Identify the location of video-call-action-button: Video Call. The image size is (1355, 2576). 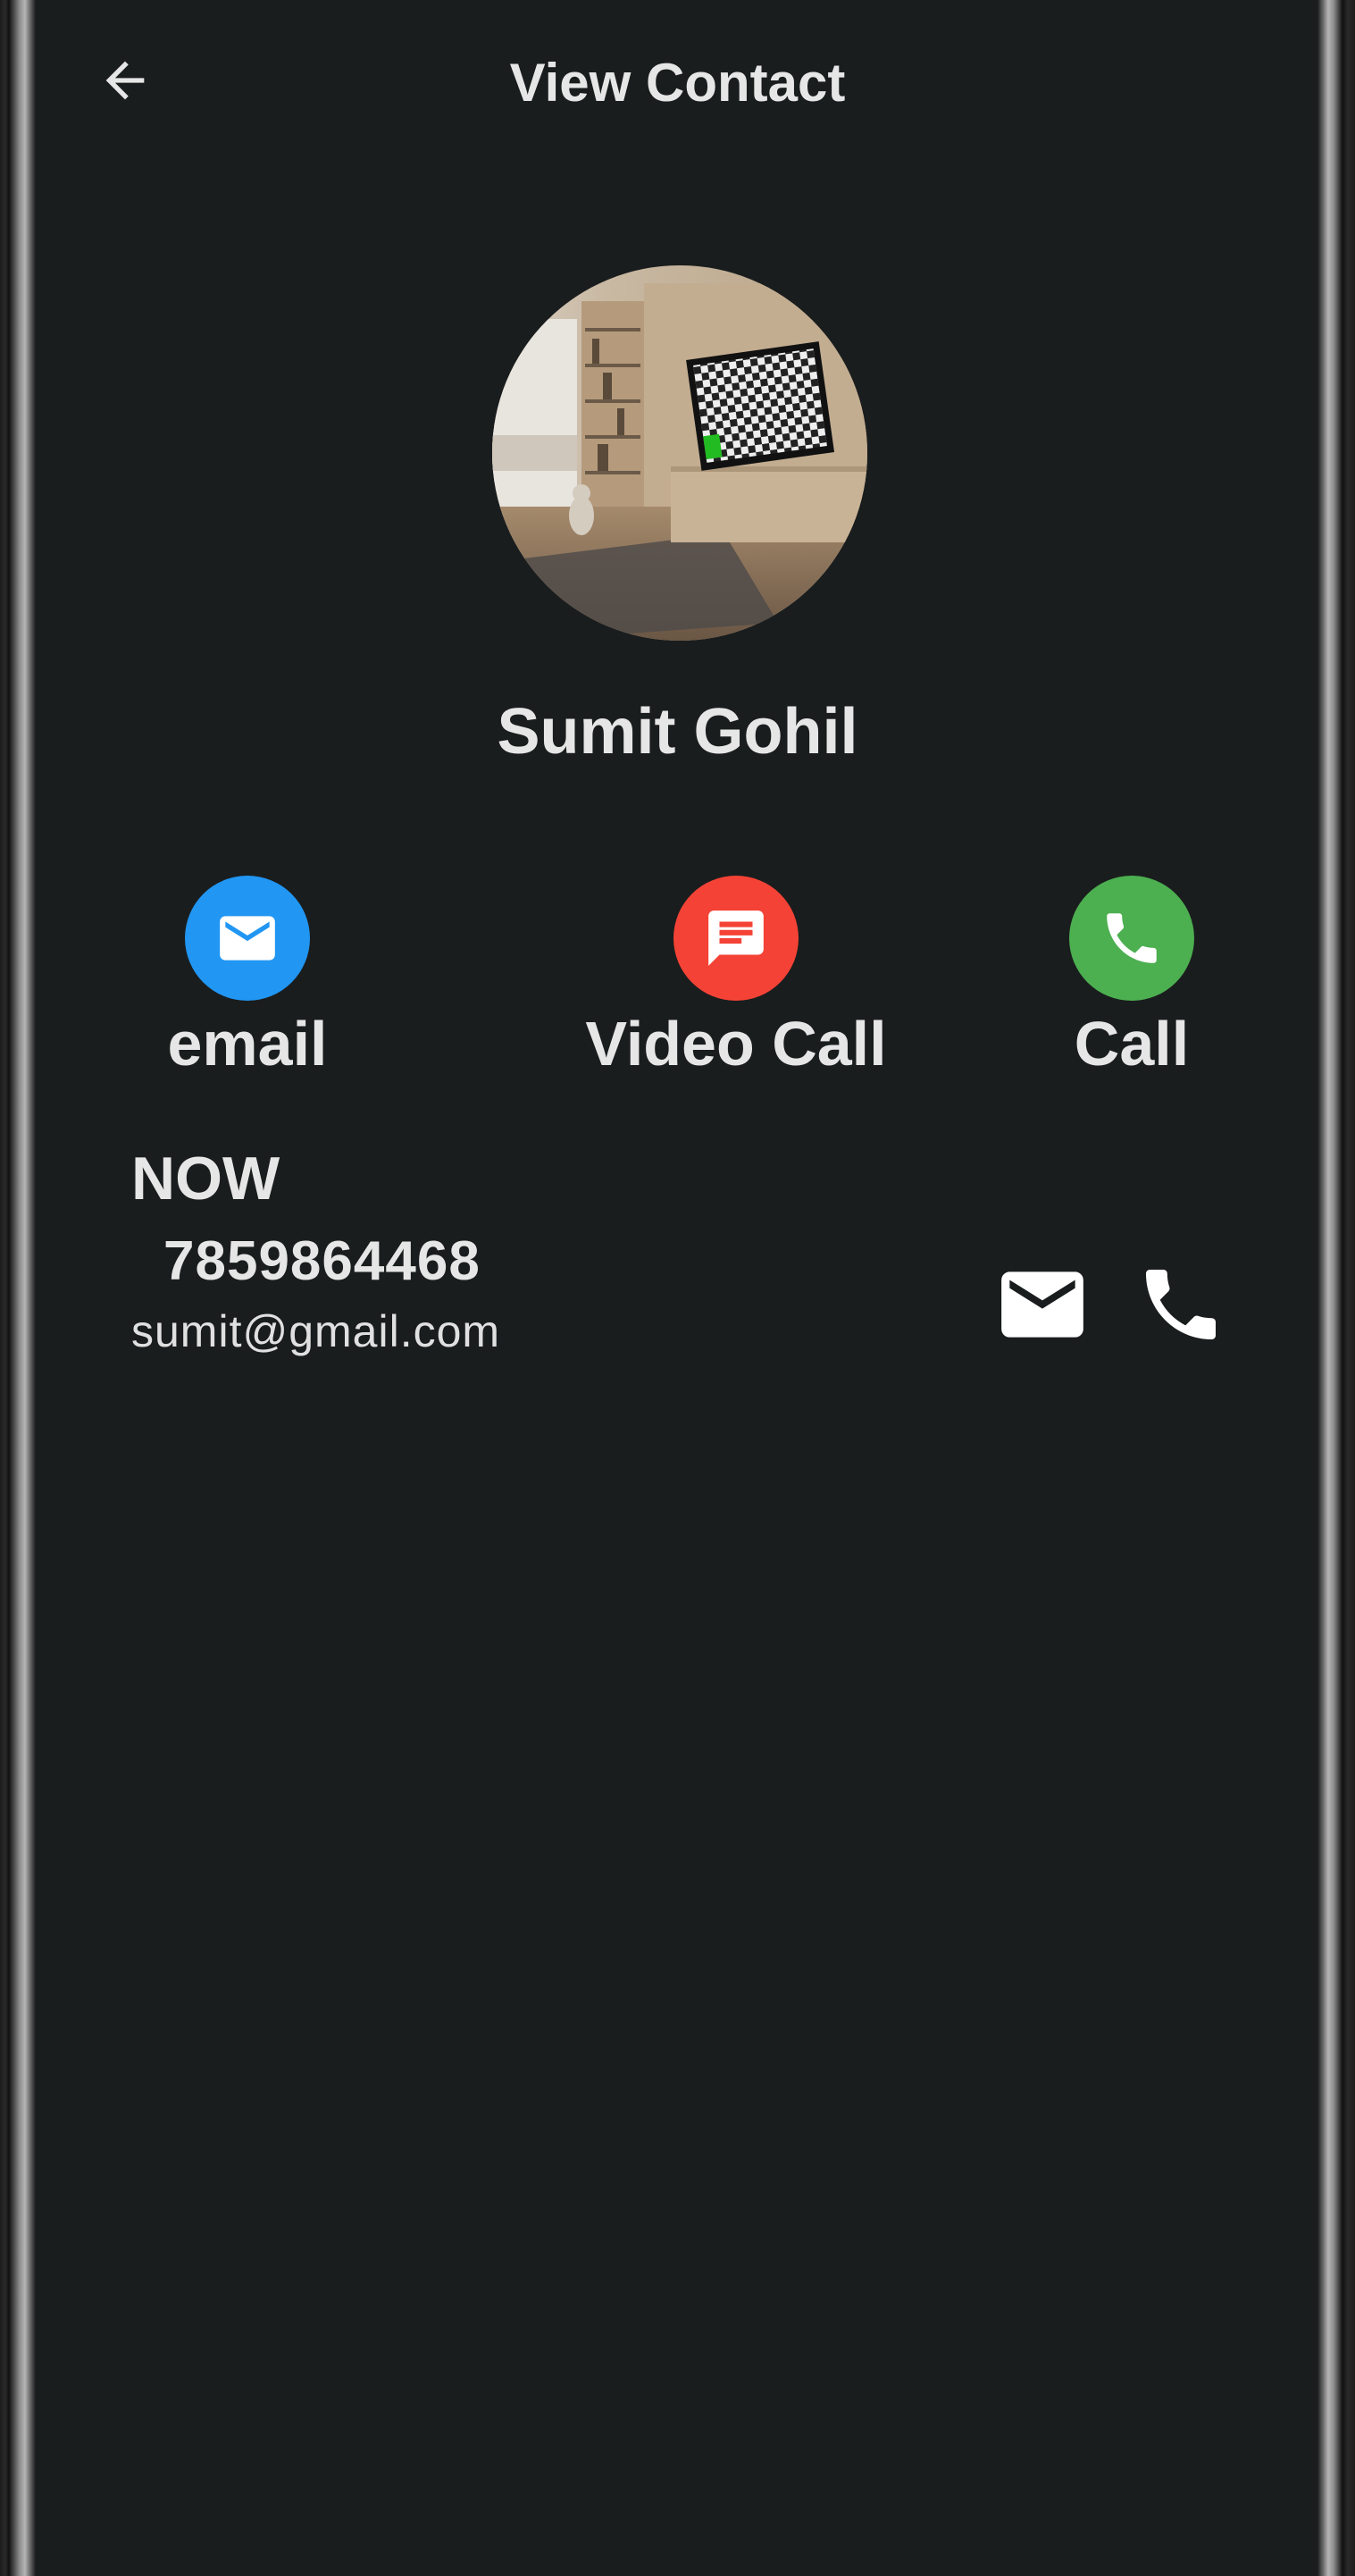
(736, 978).